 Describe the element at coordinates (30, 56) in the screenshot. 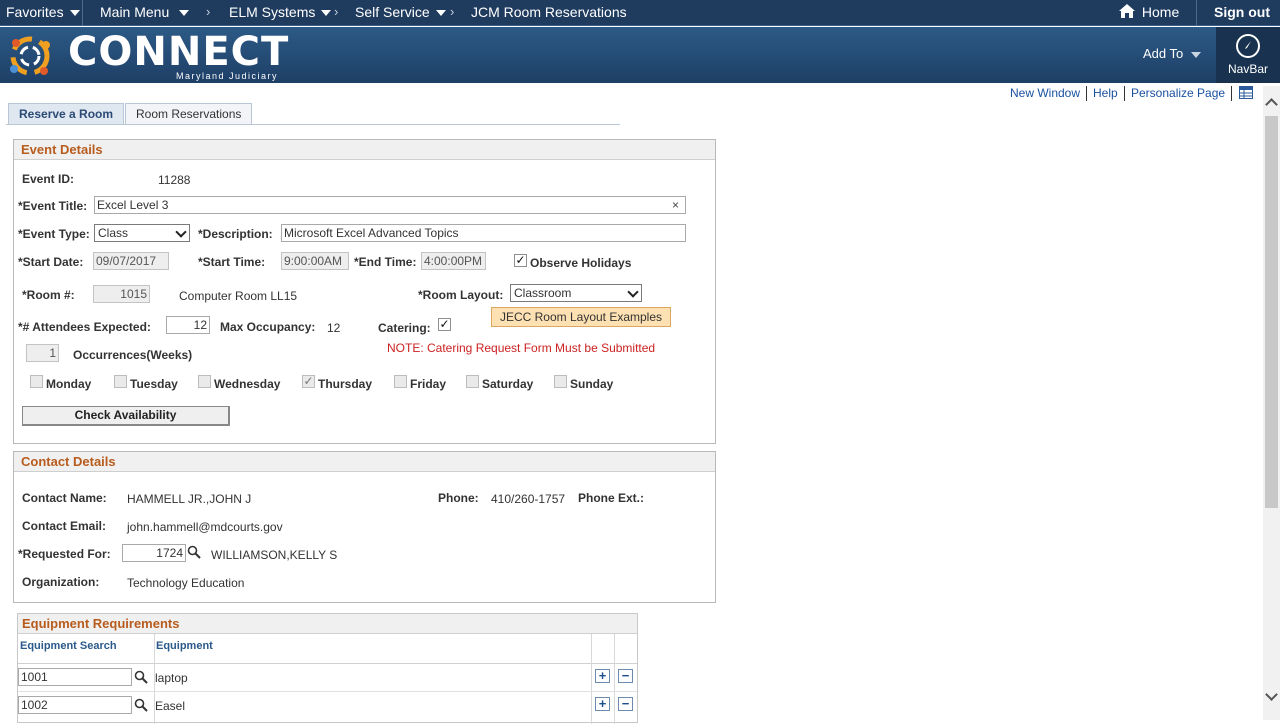

I see `connect-logo` at that location.